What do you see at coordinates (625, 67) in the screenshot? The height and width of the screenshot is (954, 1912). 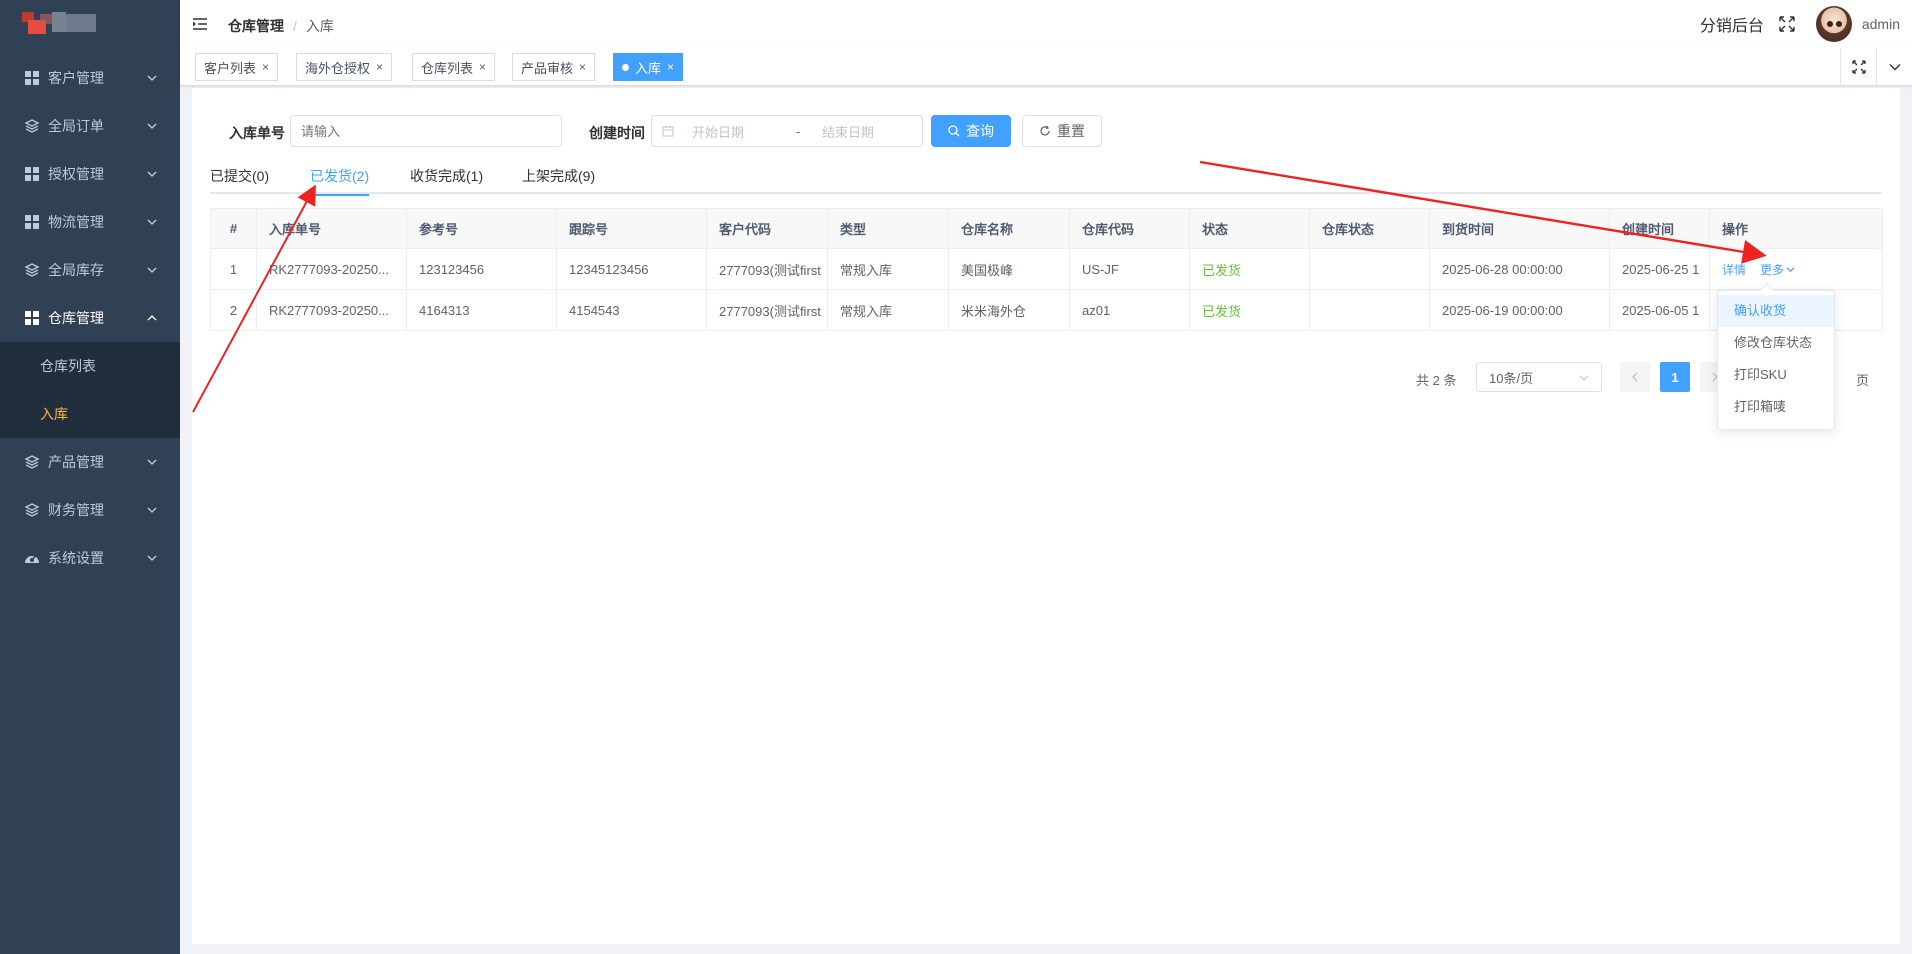 I see `active-dot-icon` at bounding box center [625, 67].